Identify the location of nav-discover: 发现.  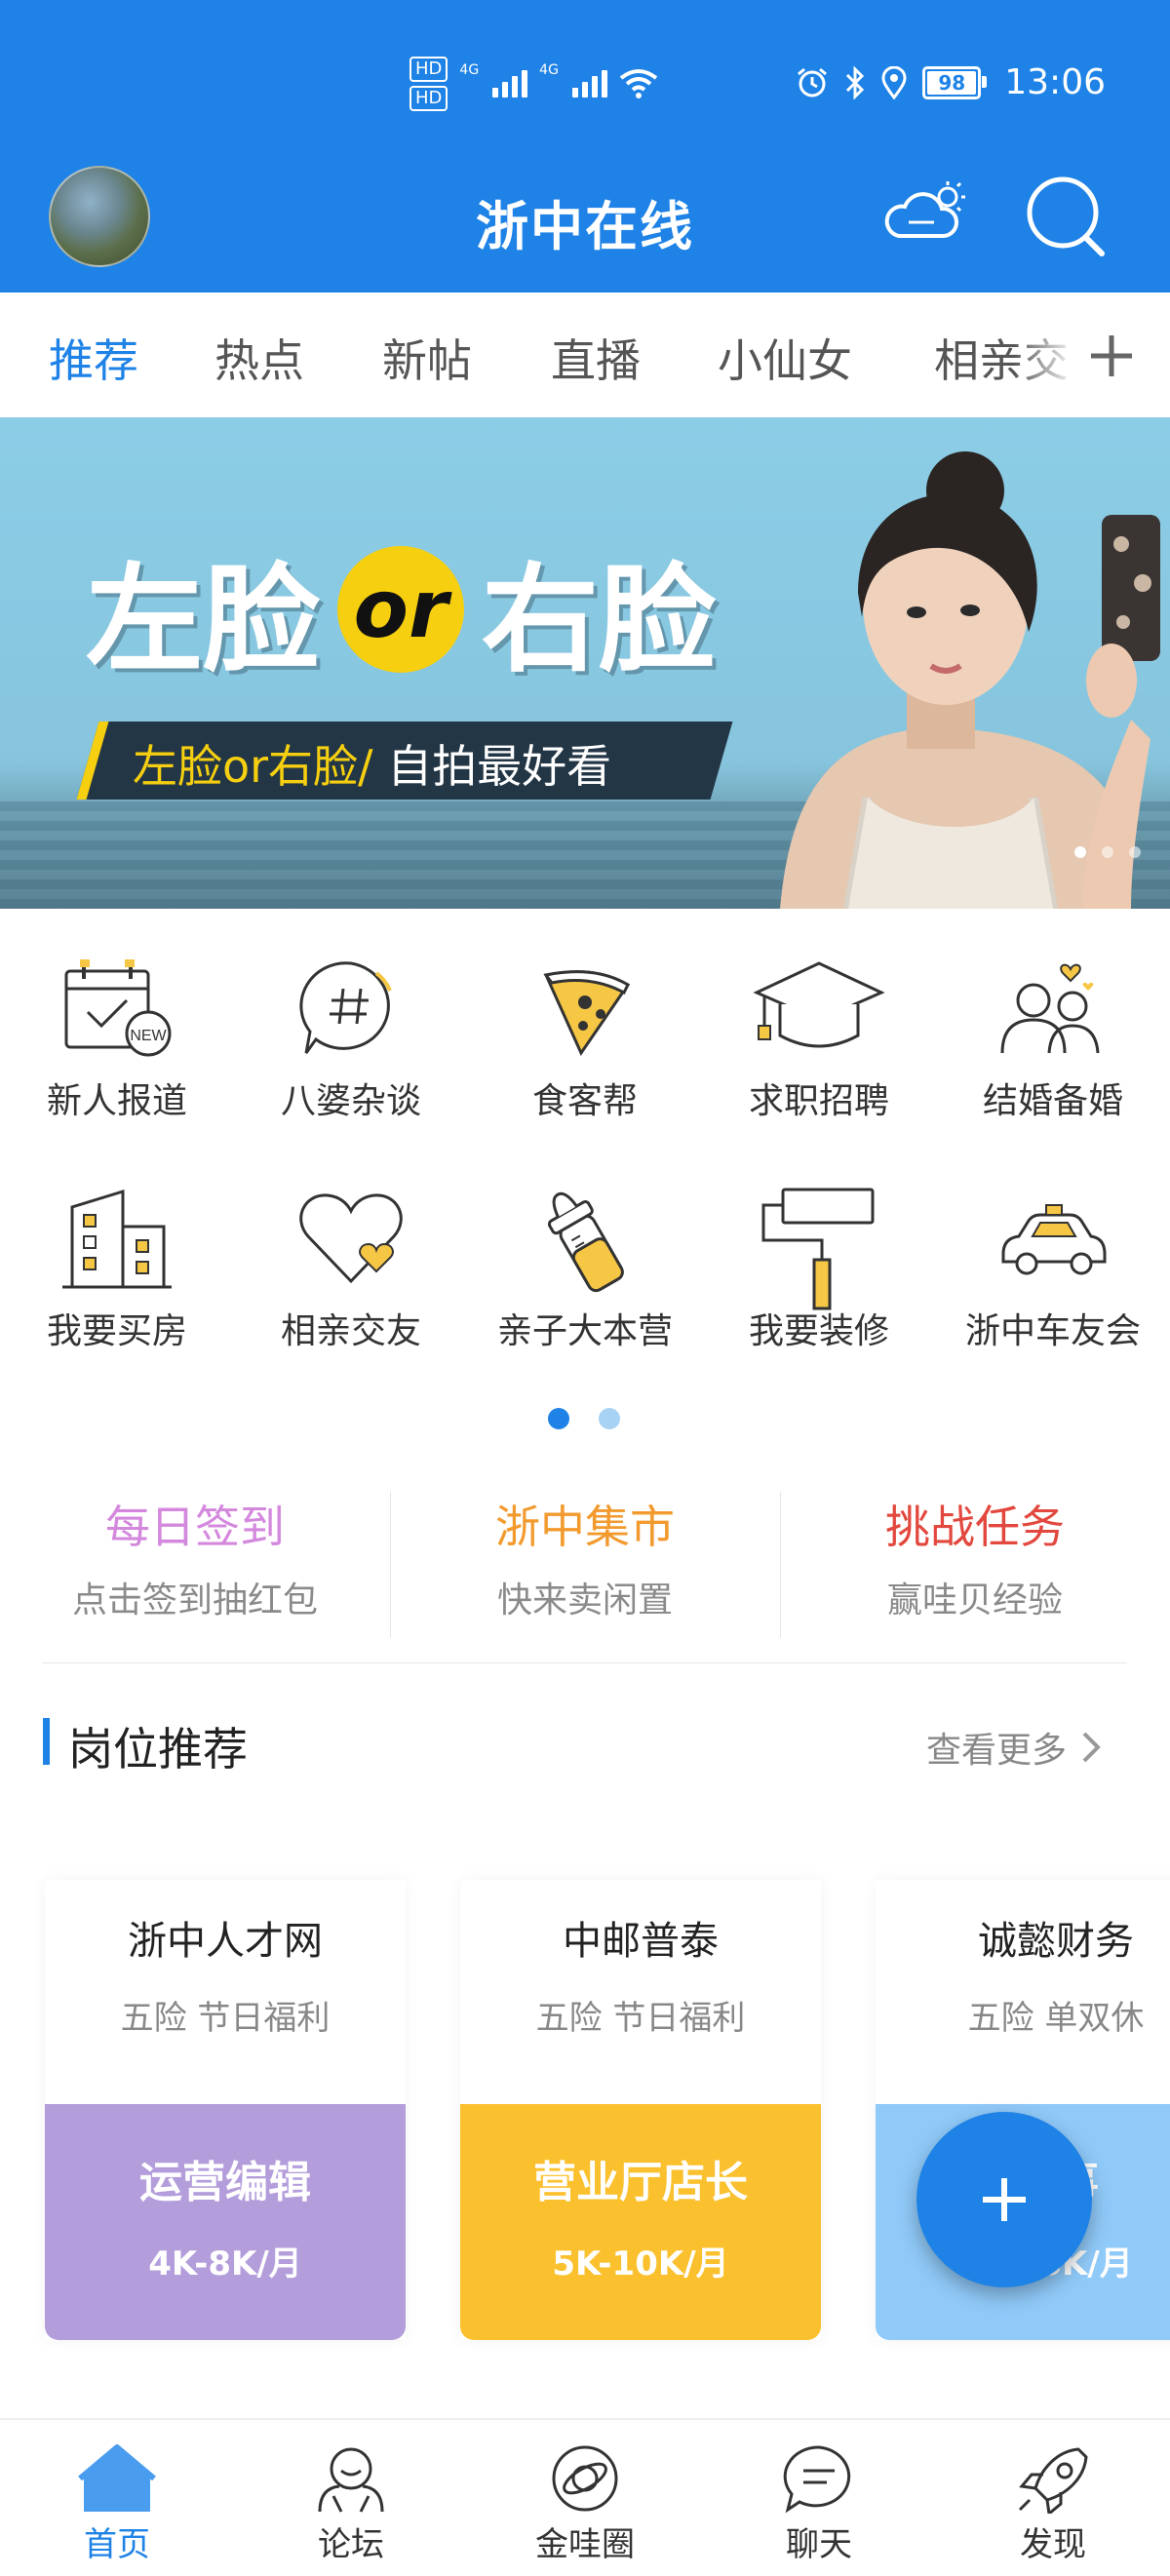
(1053, 2498).